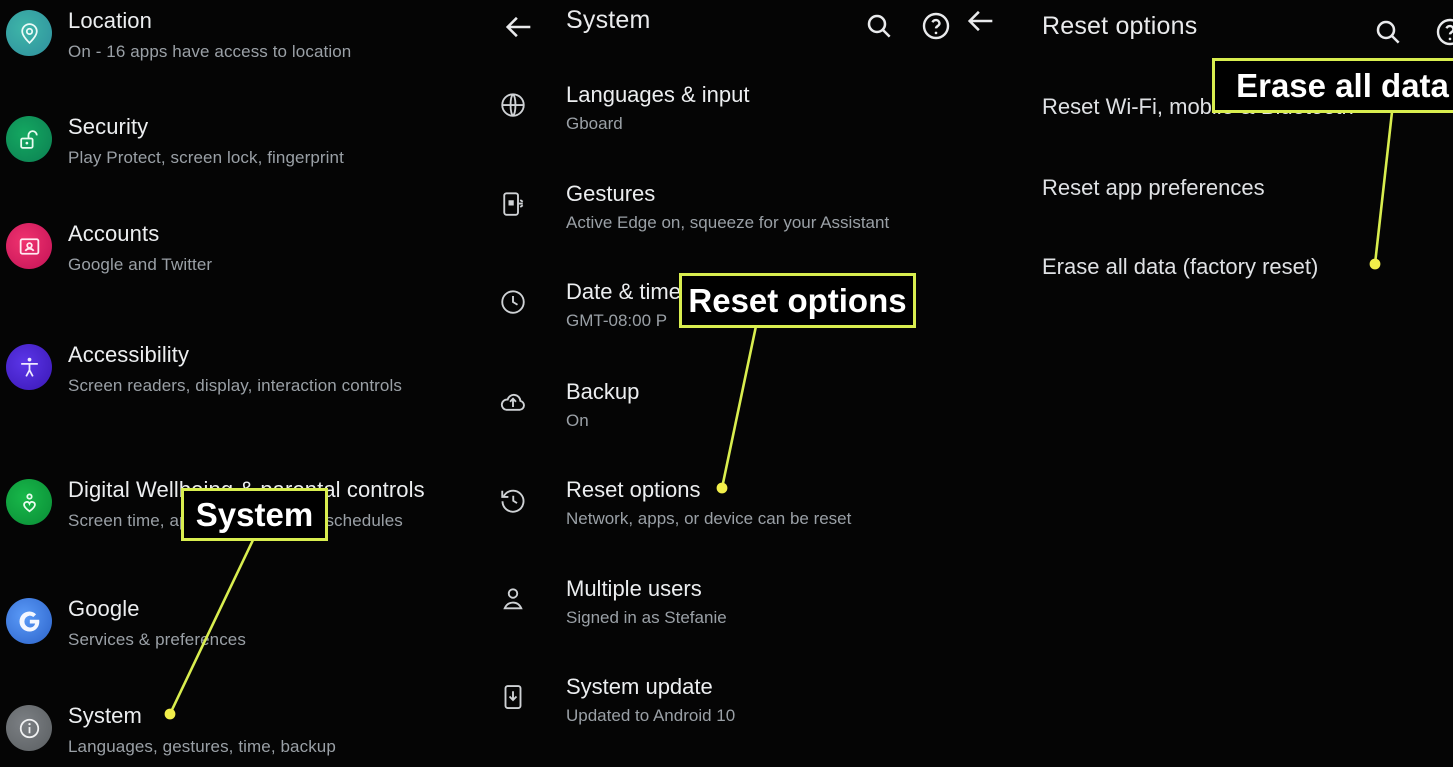 This screenshot has width=1453, height=767. I want to click on gesture-phone-icon, so click(513, 204).